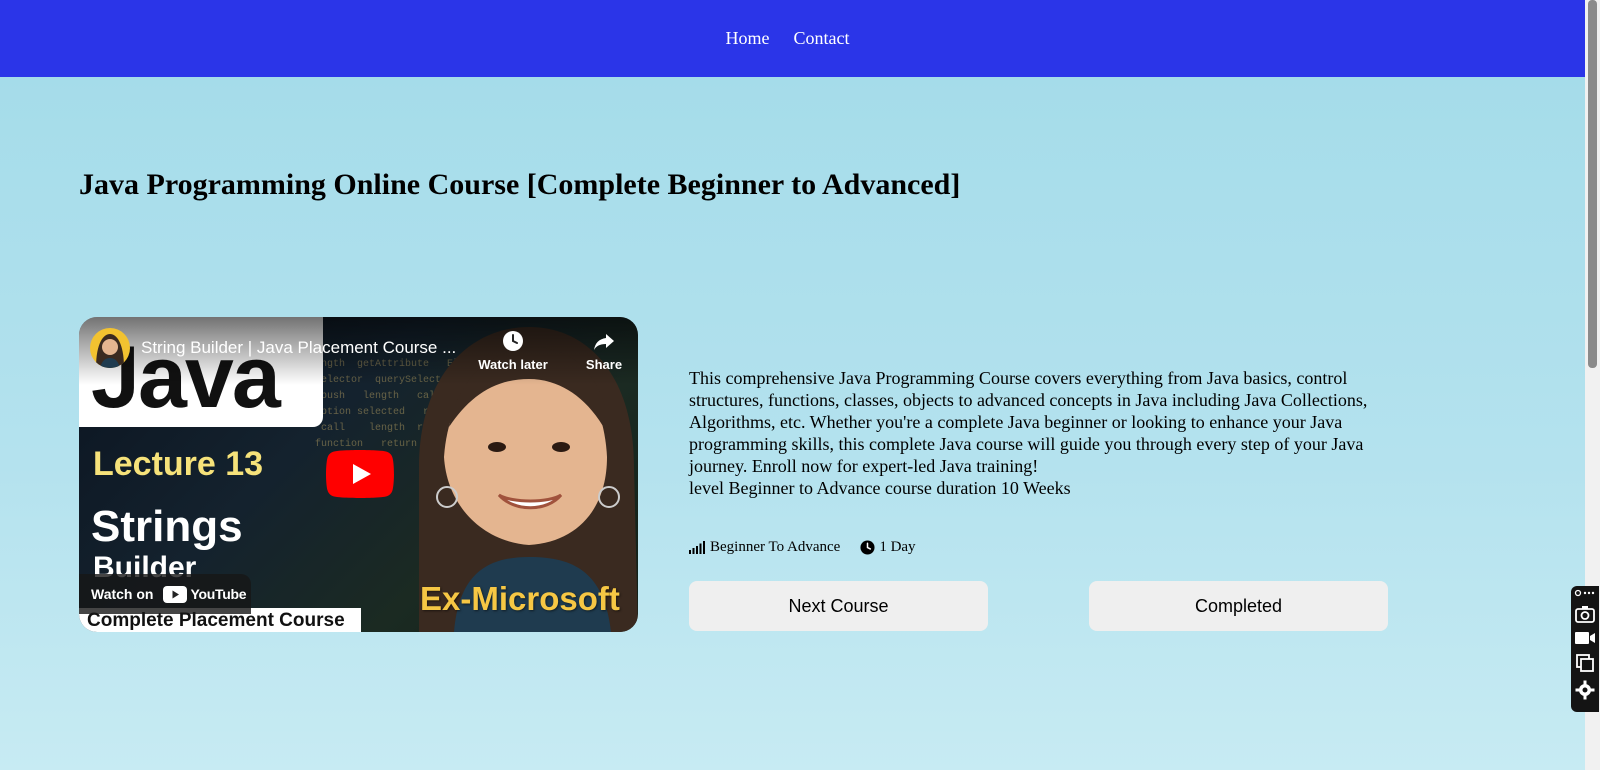 This screenshot has height=770, width=1600. I want to click on level-badge: Beginner To Advance, so click(764, 547).